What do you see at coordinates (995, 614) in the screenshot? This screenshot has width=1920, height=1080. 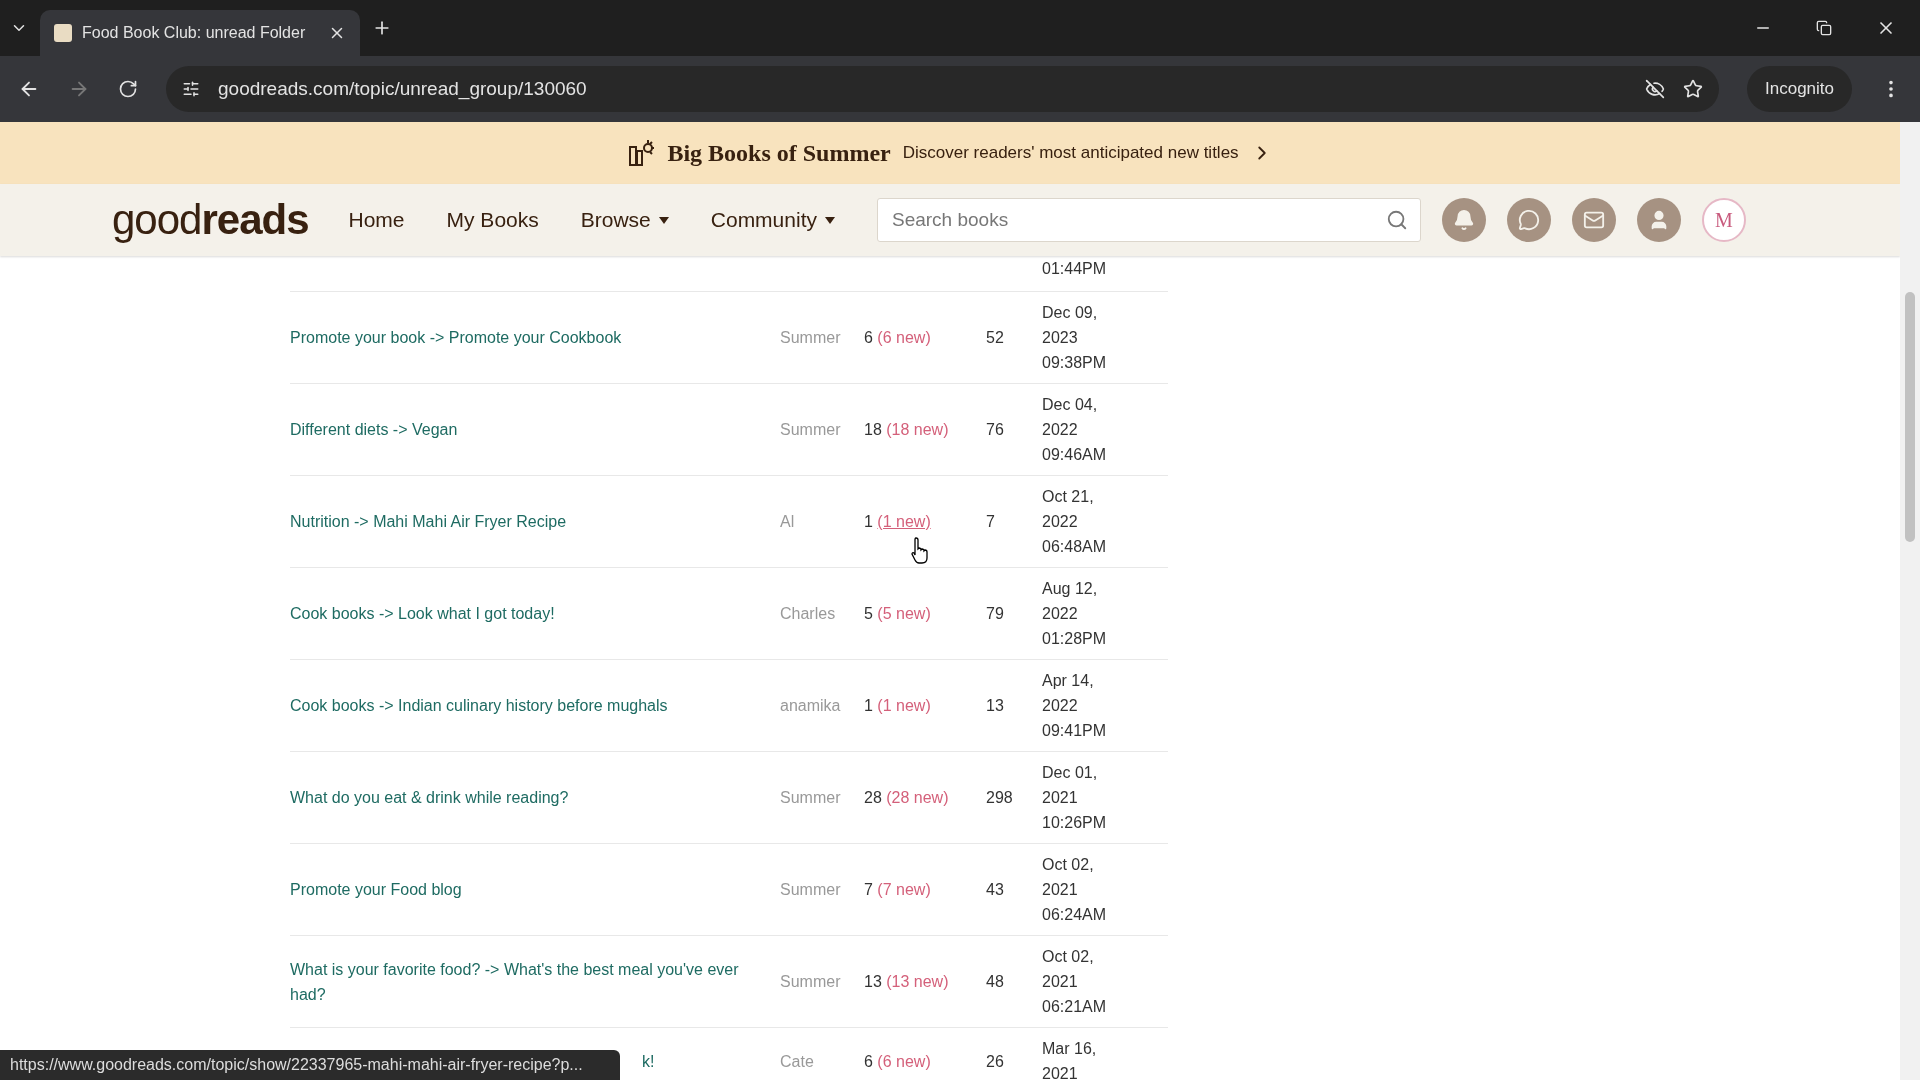 I see `post-count: 79` at bounding box center [995, 614].